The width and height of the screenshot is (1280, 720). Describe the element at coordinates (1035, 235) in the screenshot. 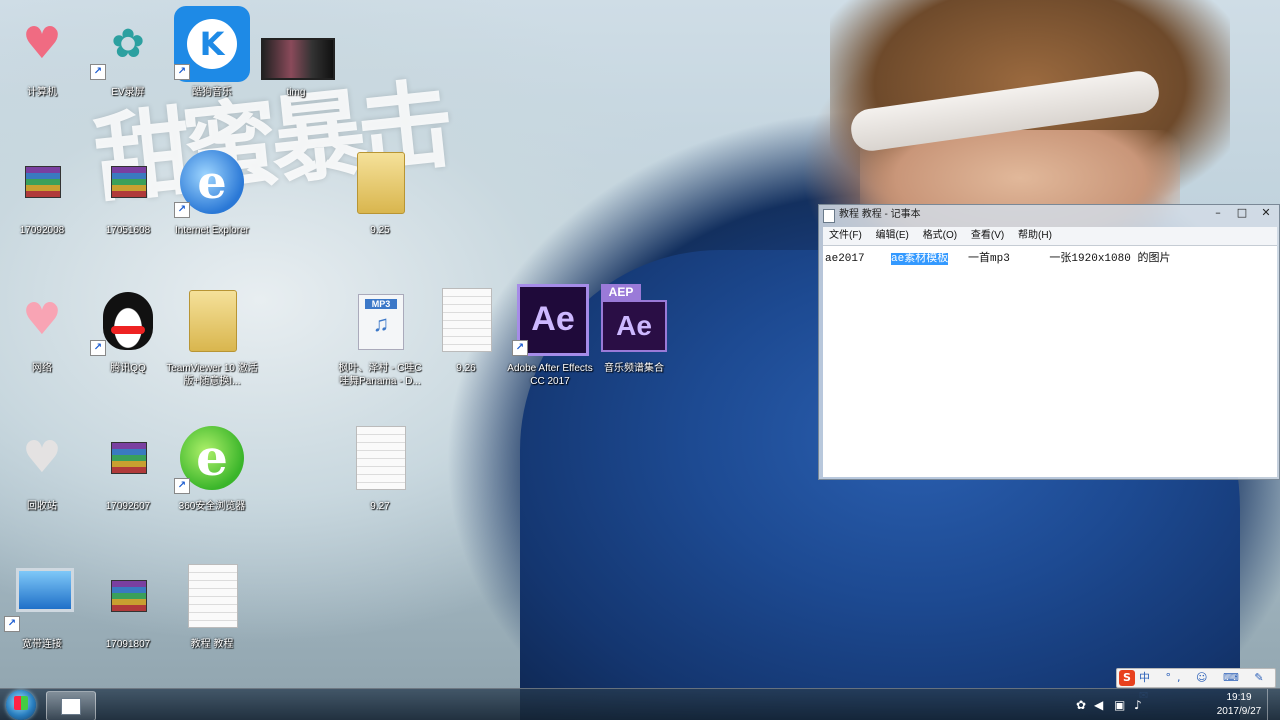

I see `menu-help: 帮助(H)` at that location.